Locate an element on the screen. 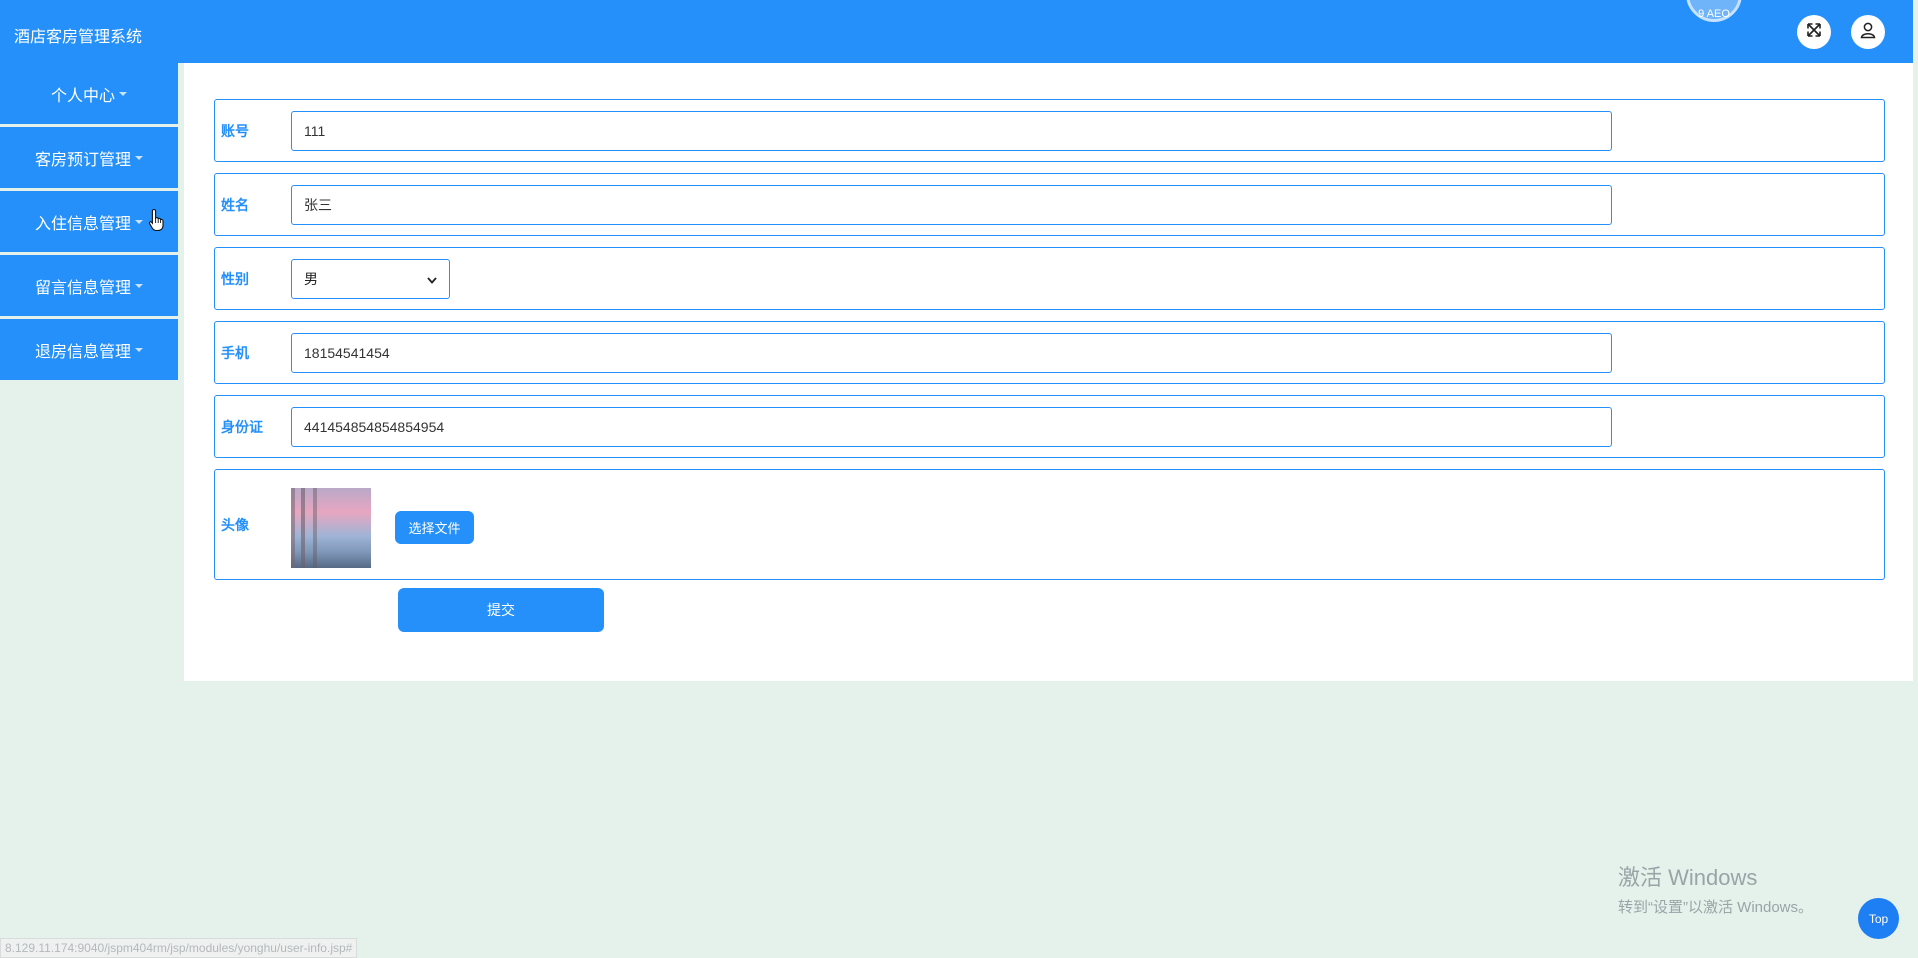  name-input is located at coordinates (951, 205).